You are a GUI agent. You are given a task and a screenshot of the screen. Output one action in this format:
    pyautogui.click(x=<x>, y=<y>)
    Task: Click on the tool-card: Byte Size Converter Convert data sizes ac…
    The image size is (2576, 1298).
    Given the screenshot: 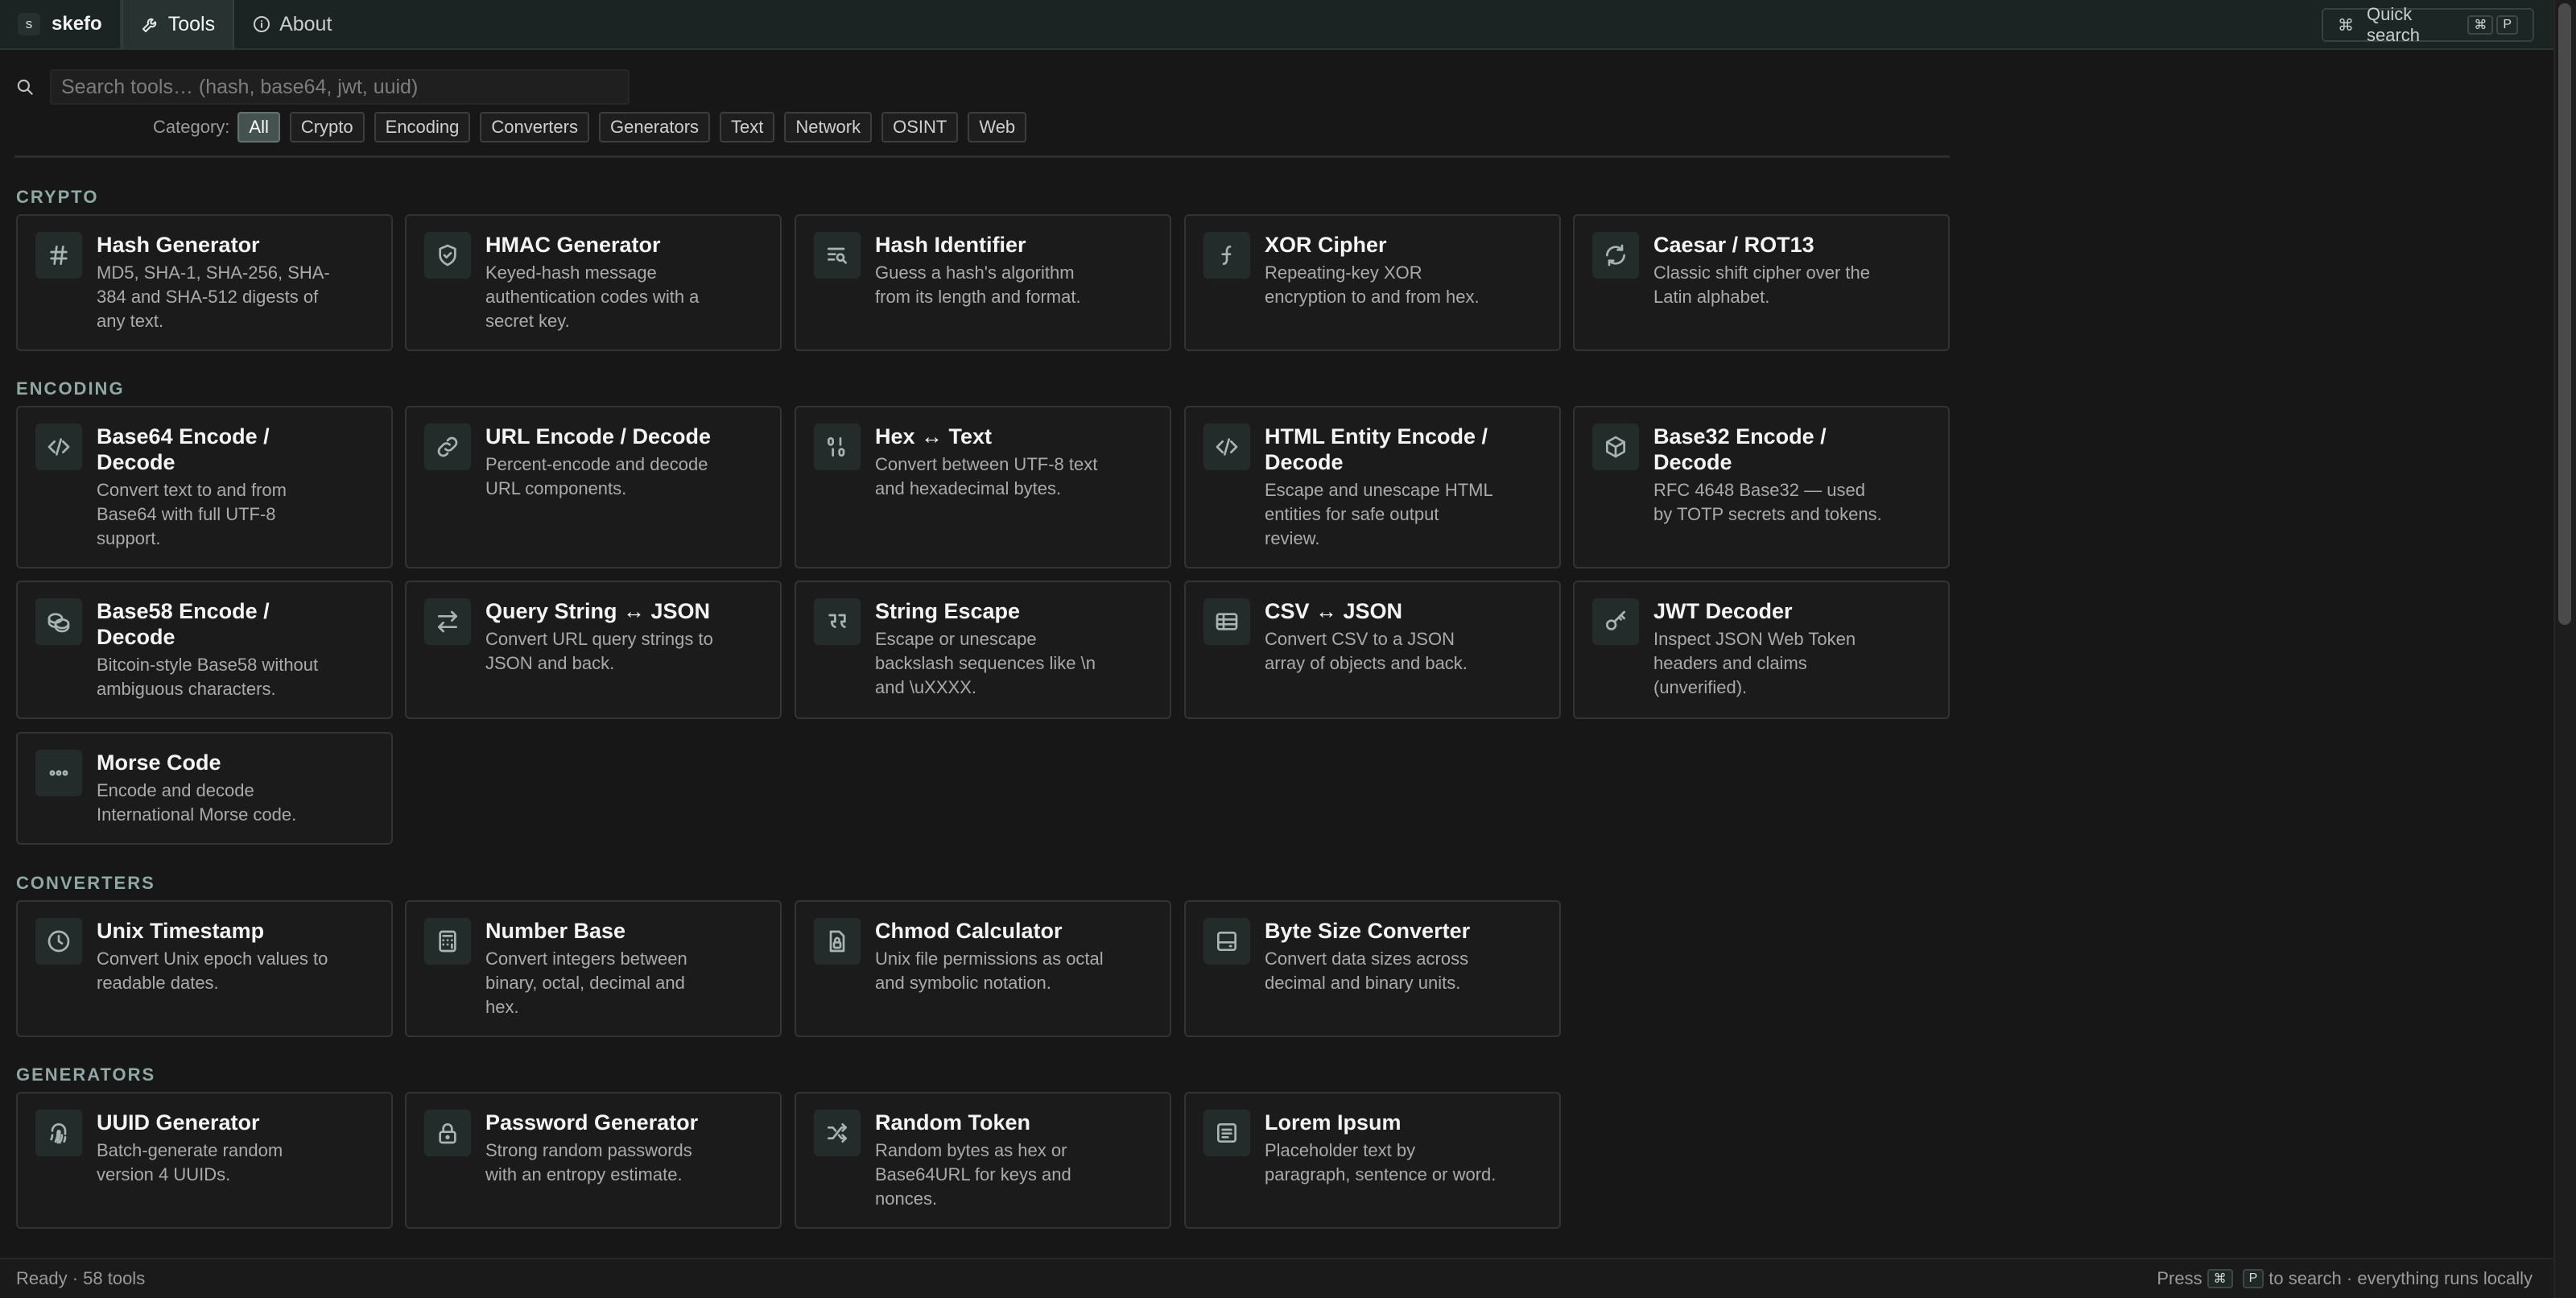 What is the action you would take?
    pyautogui.click(x=1372, y=968)
    